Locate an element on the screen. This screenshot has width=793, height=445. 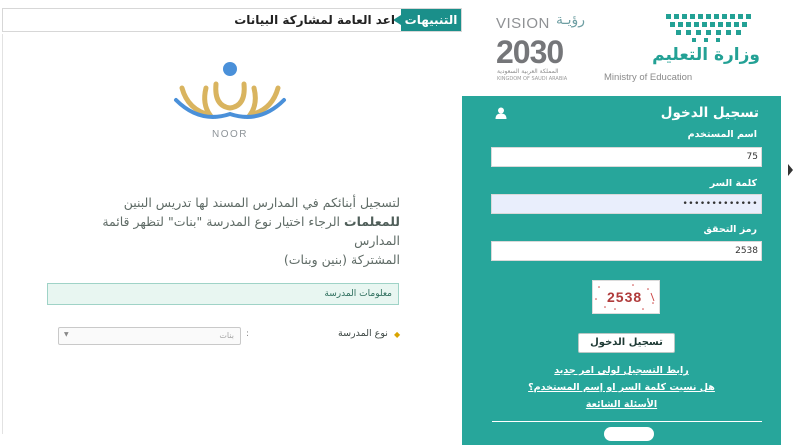
intro-line-3: المشتركة (بنين وبنات) is located at coordinates (341, 259).